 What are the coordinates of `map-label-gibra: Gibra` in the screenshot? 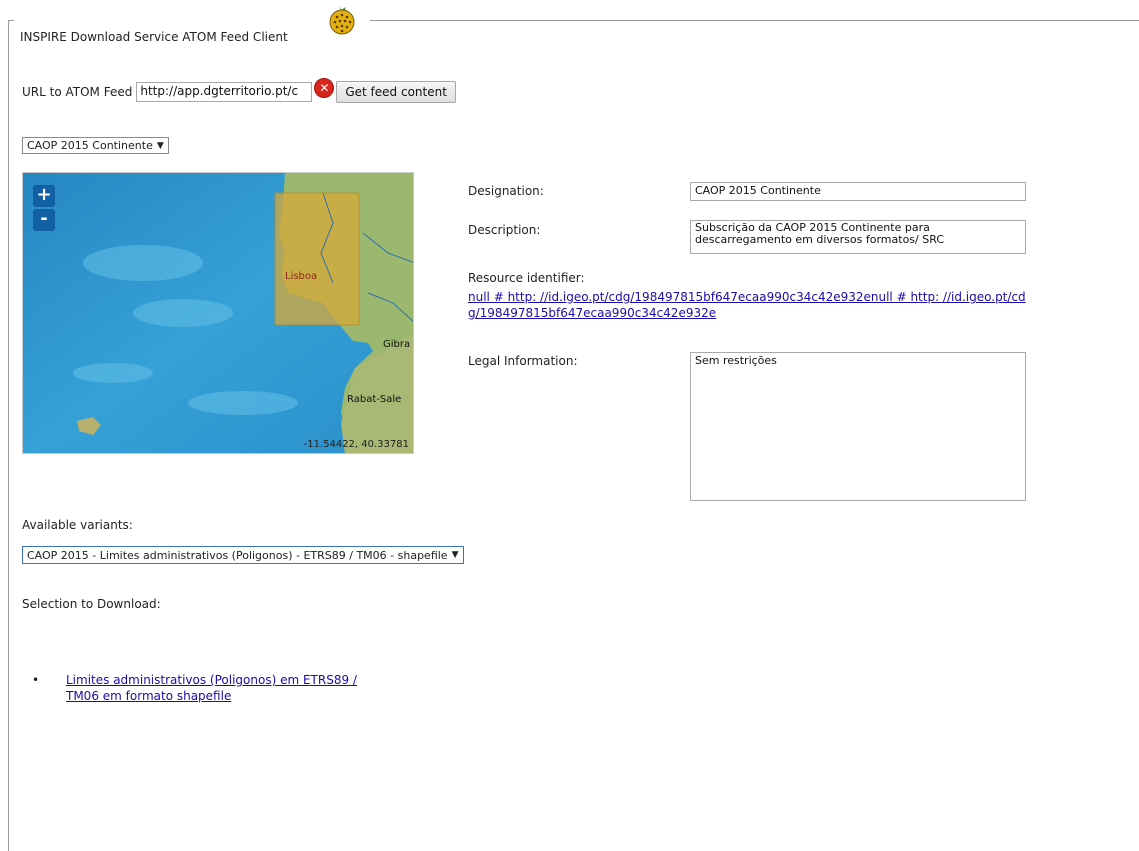 It's located at (397, 344).